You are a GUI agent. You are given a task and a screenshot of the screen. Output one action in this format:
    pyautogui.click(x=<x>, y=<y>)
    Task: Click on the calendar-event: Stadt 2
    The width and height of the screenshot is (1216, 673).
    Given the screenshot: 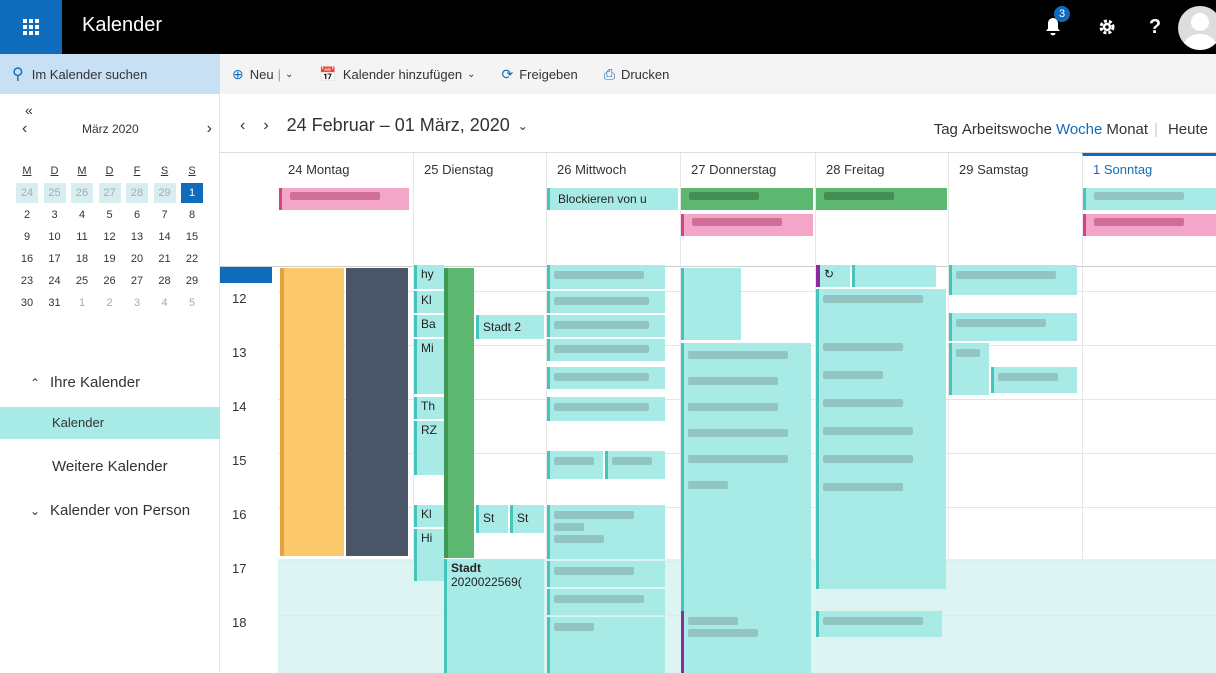 What is the action you would take?
    pyautogui.click(x=510, y=327)
    